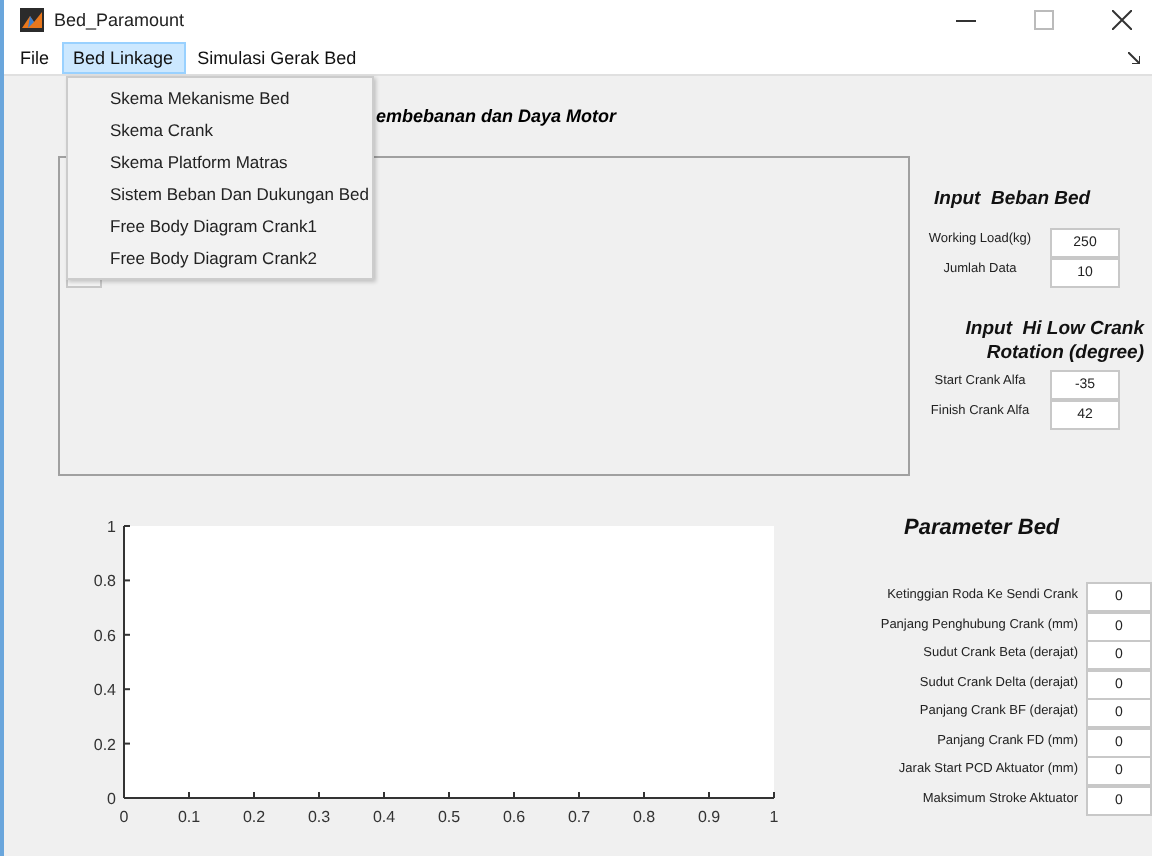 This screenshot has width=1152, height=856. I want to click on x-tick-label: 0.8, so click(644, 817).